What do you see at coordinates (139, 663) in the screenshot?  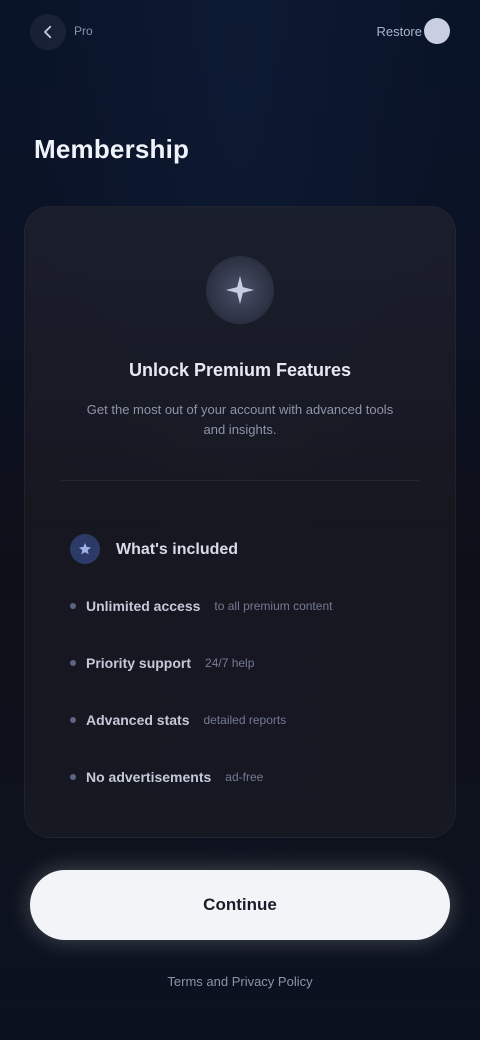 I see `feature-label: Priority support` at bounding box center [139, 663].